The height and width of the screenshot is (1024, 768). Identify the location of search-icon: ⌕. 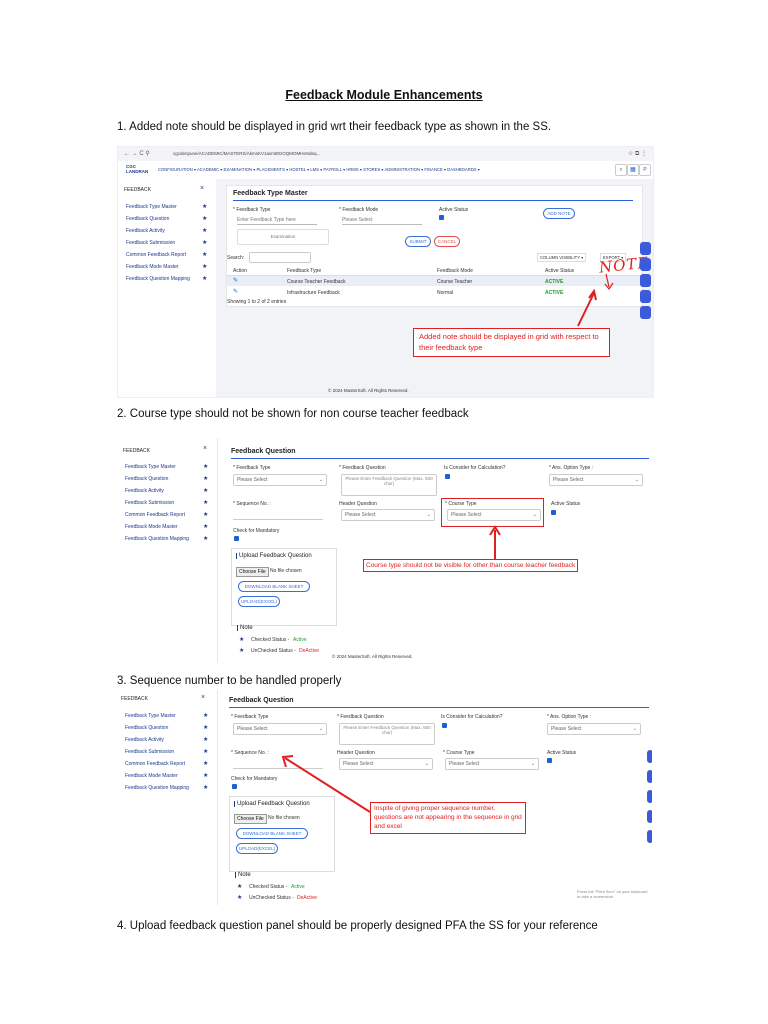
(621, 170).